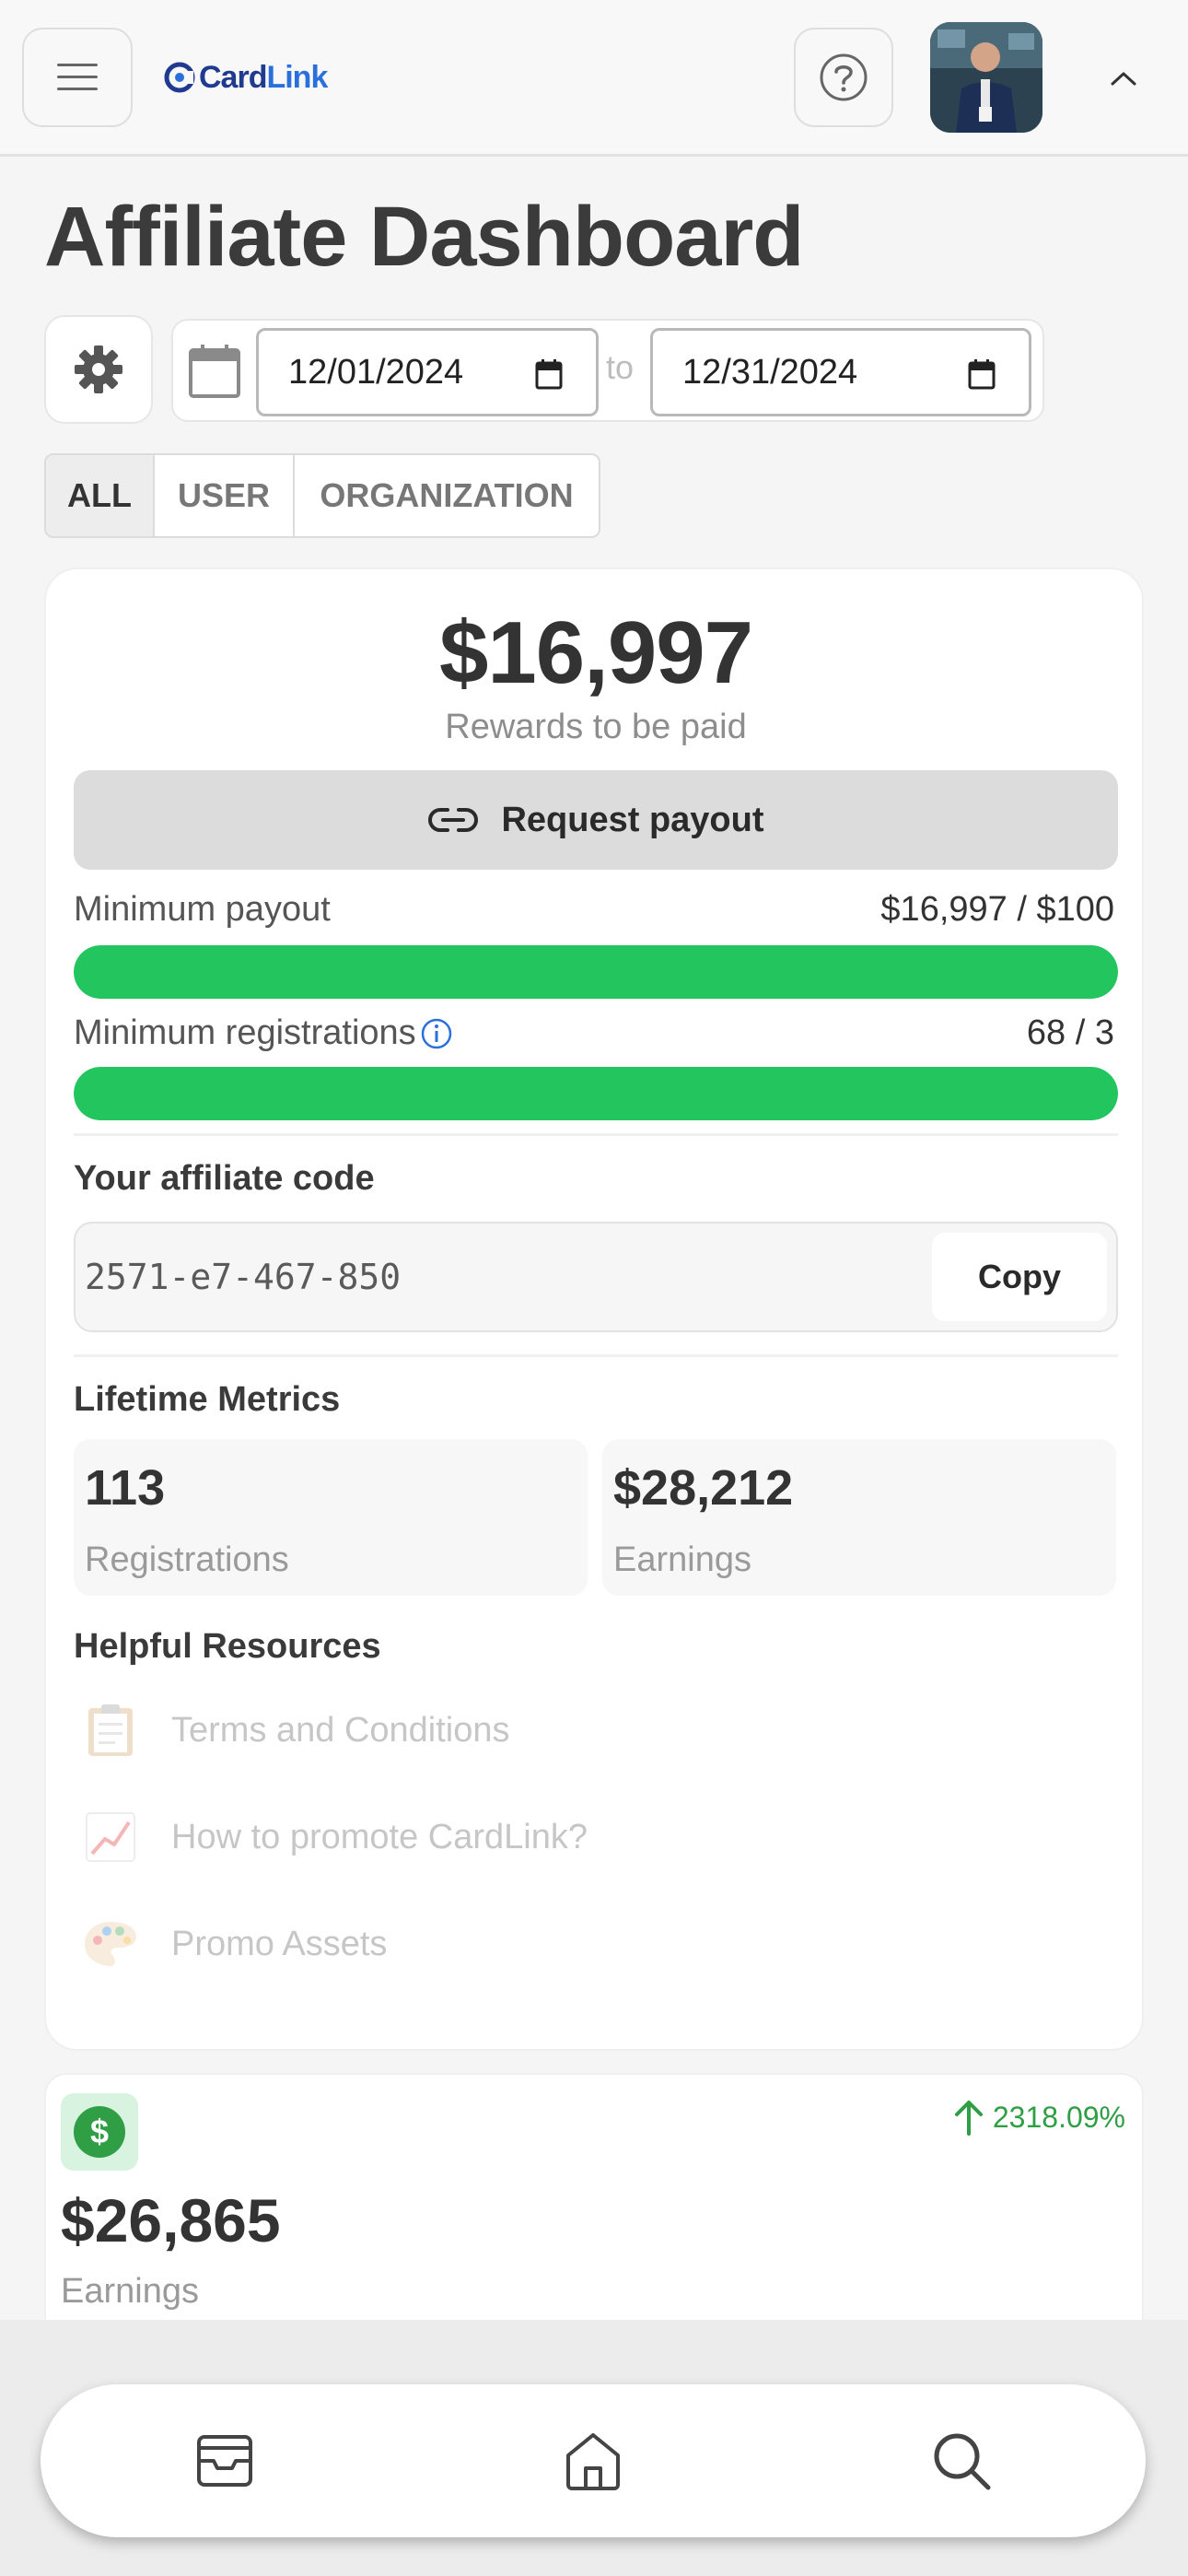  Describe the element at coordinates (130, 2291) in the screenshot. I see `earnings-card-label: Earnings` at that location.